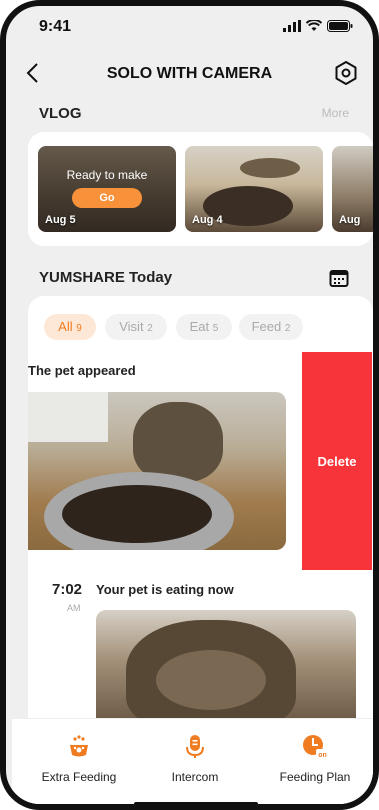 Image resolution: width=379 pixels, height=810 pixels. Describe the element at coordinates (314, 25) in the screenshot. I see `wifi-icon` at that location.